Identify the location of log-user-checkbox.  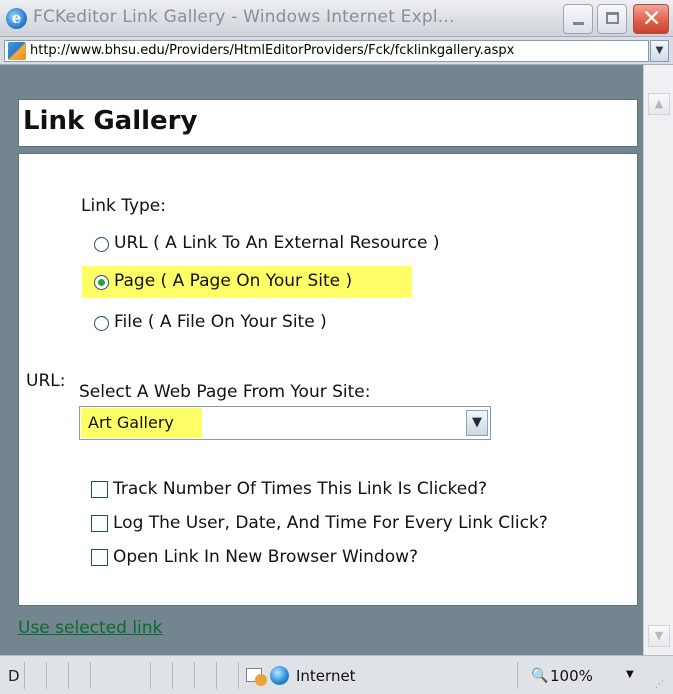
(99, 523).